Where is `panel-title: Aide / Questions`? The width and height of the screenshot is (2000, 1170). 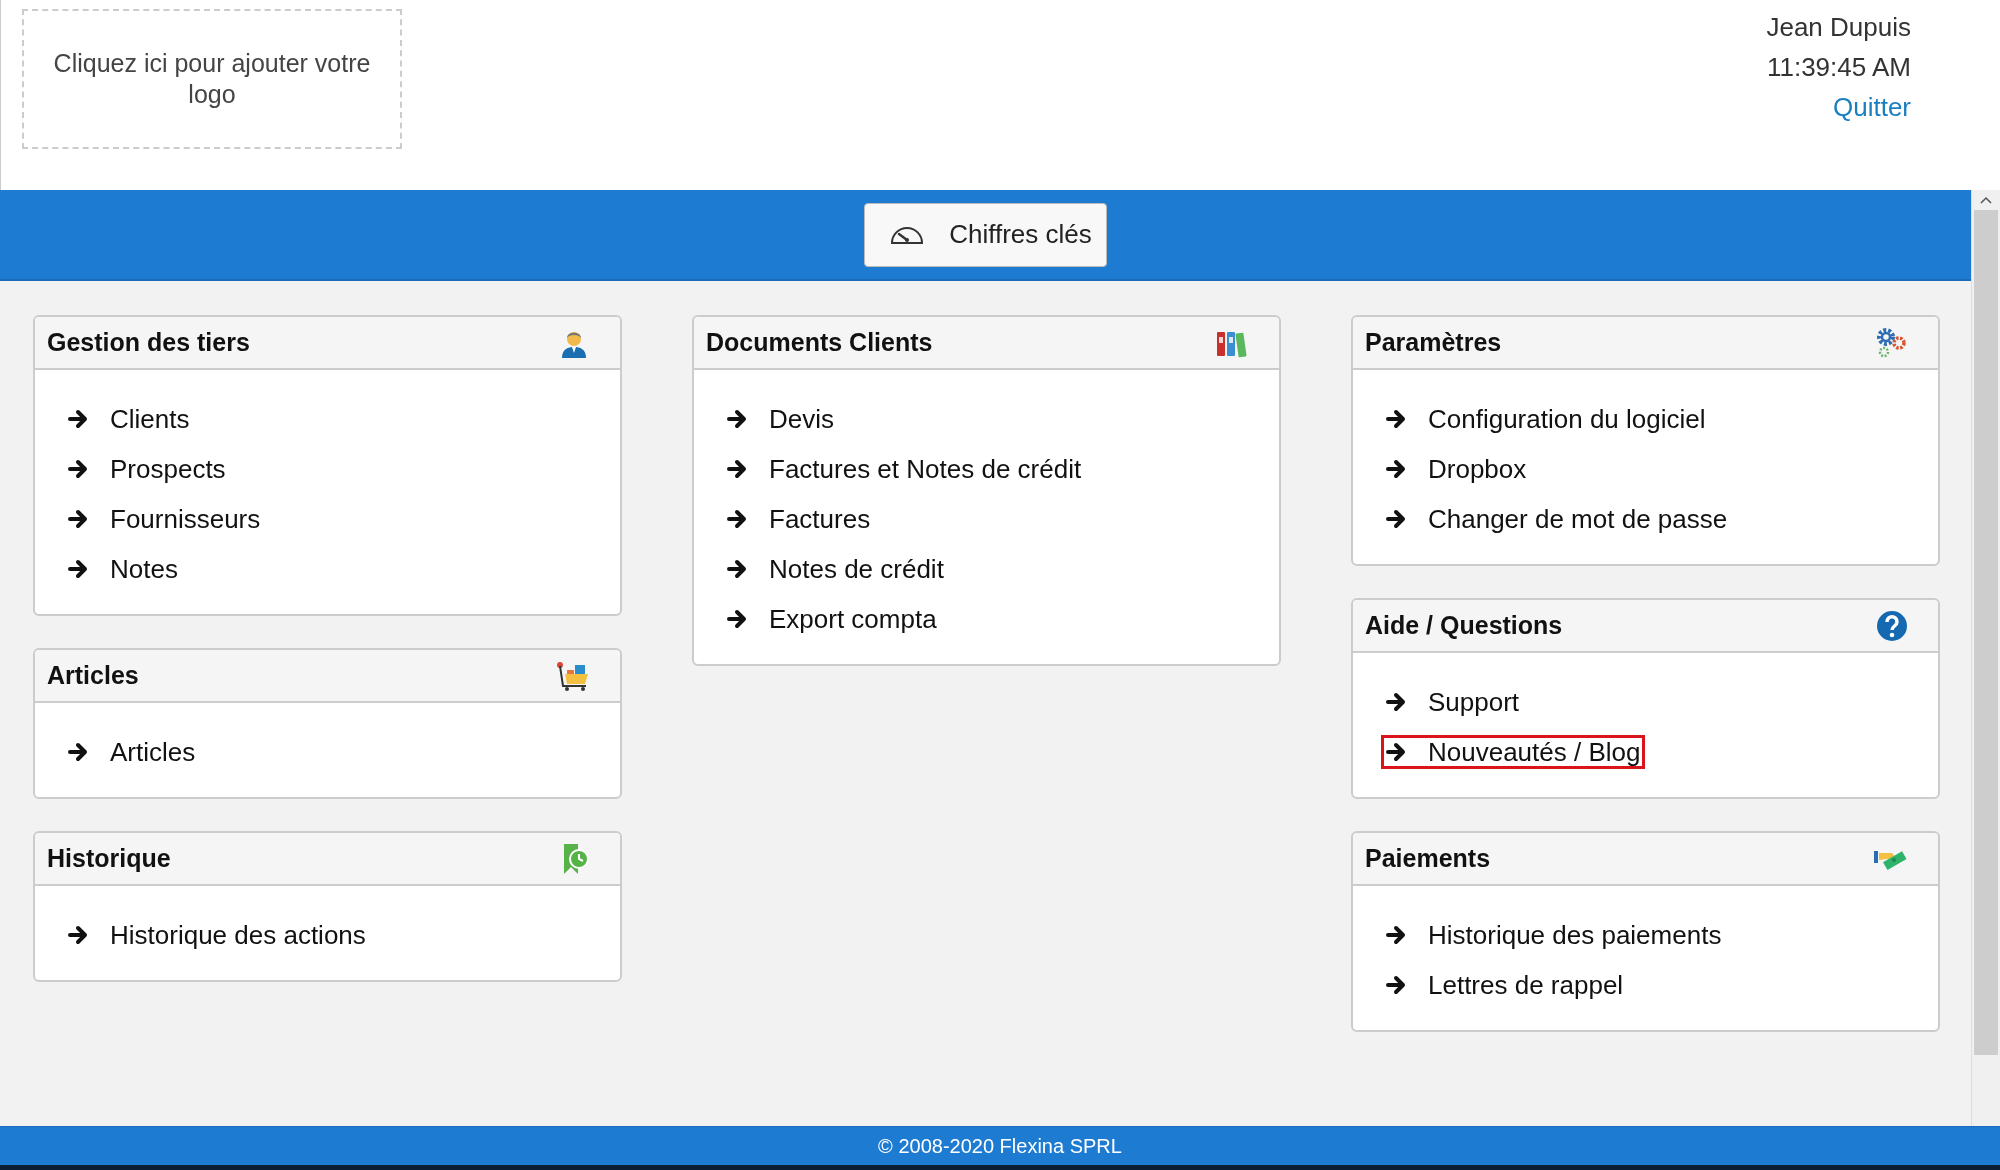 panel-title: Aide / Questions is located at coordinates (1464, 625).